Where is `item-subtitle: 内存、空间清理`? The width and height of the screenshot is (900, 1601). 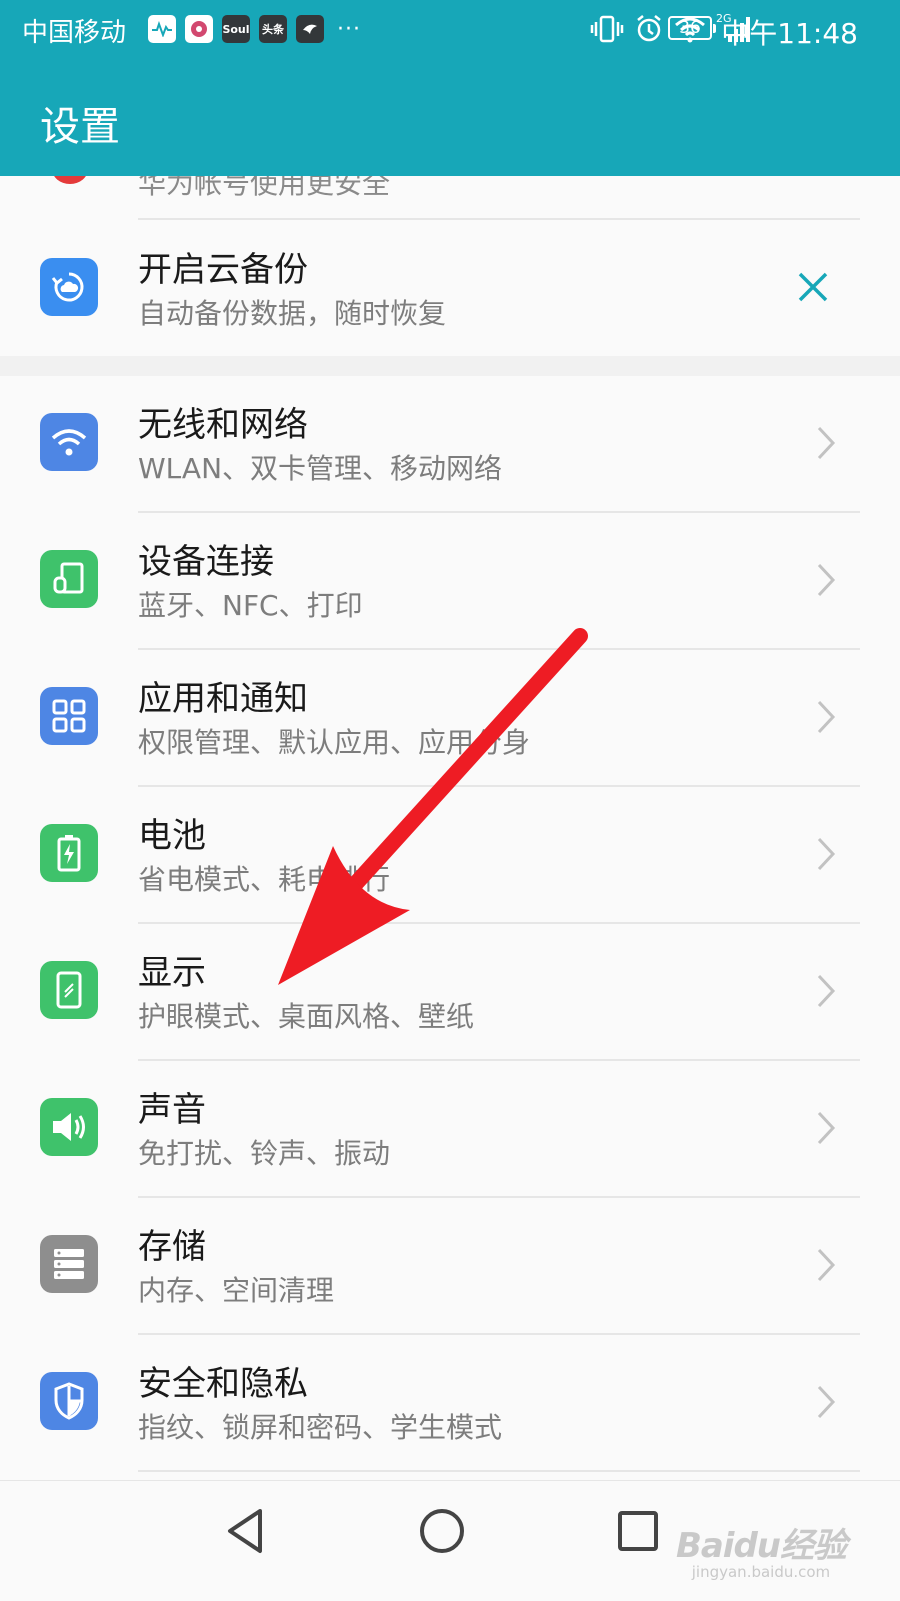
item-subtitle: 内存、空间清理 is located at coordinates (236, 1290).